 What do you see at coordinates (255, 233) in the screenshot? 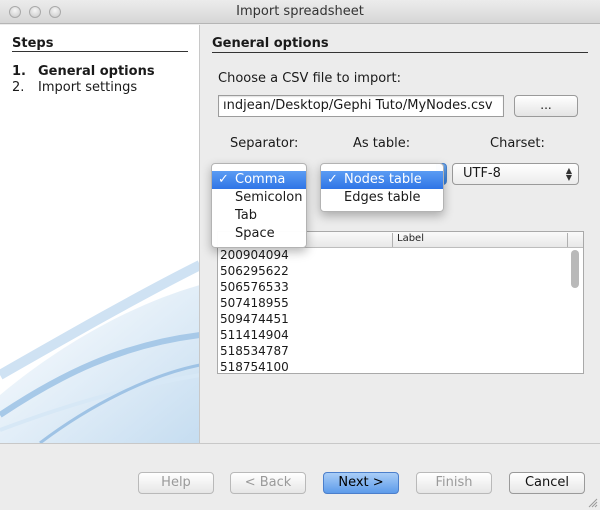
I see `menu-item-label: Space` at bounding box center [255, 233].